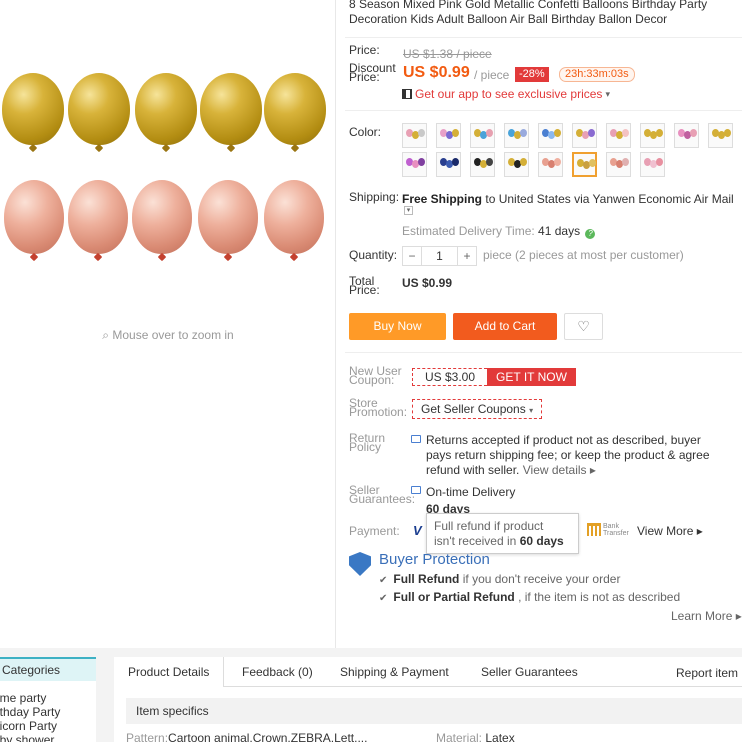  I want to click on shipping-label: Shipping:, so click(374, 197).